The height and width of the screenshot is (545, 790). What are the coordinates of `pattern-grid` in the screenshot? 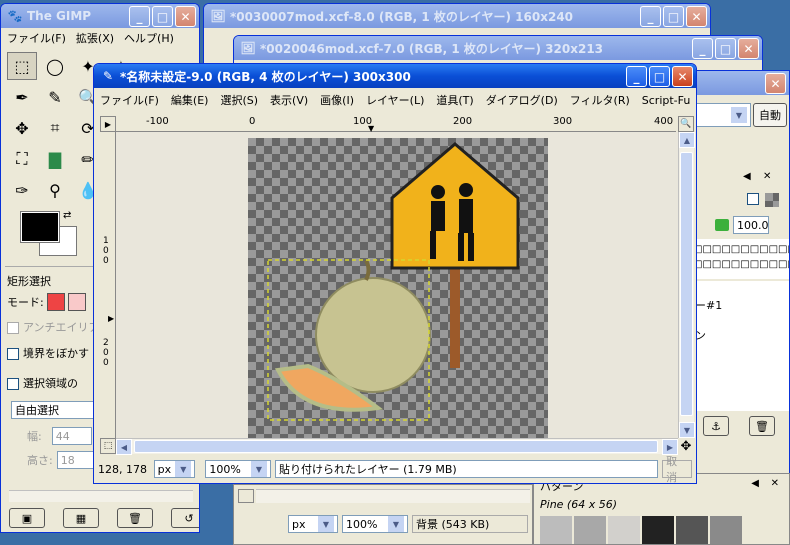 It's located at (641, 530).